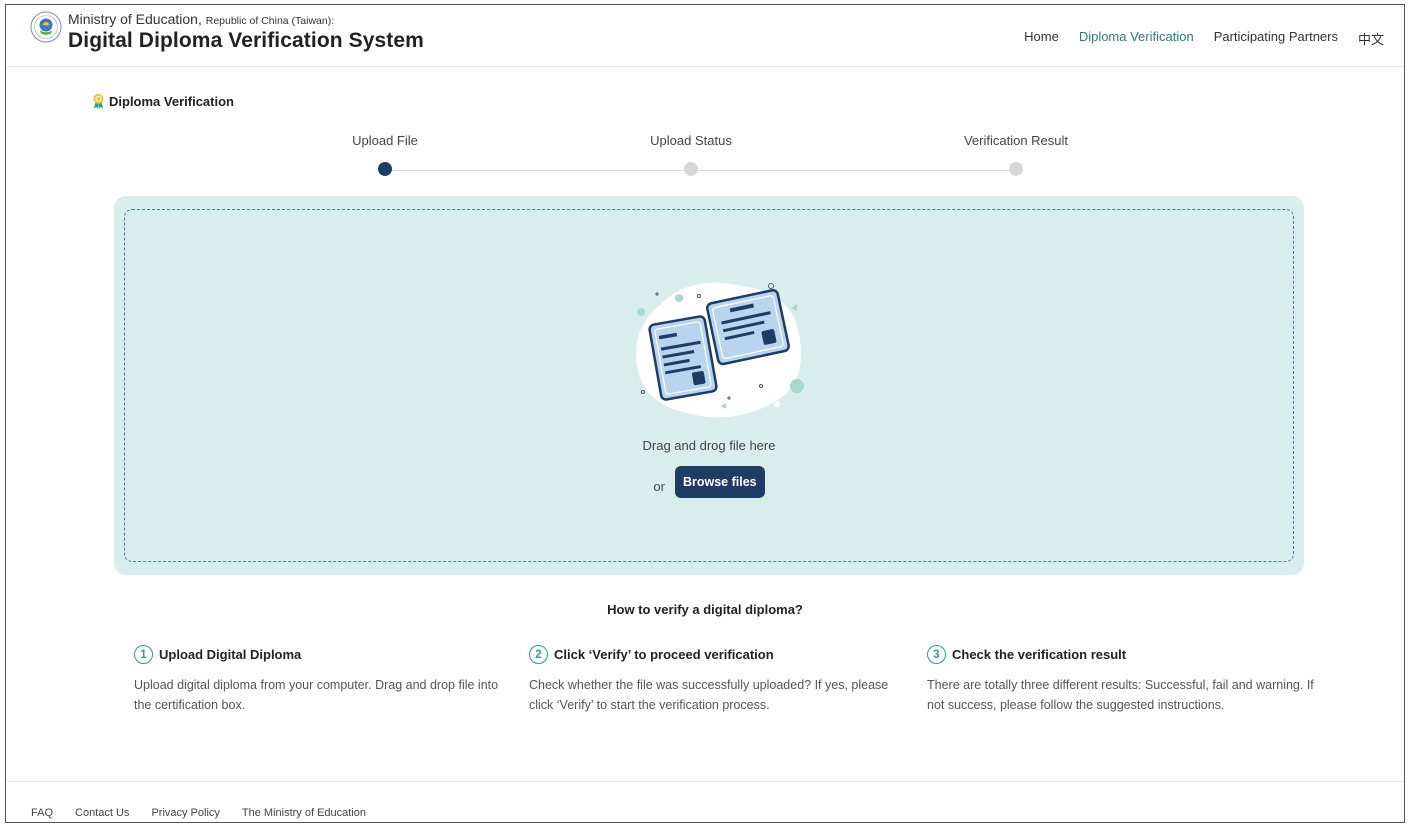 This screenshot has width=1410, height=827. What do you see at coordinates (304, 813) in the screenshot?
I see `footer-link-ministry: The Ministry of Education` at bounding box center [304, 813].